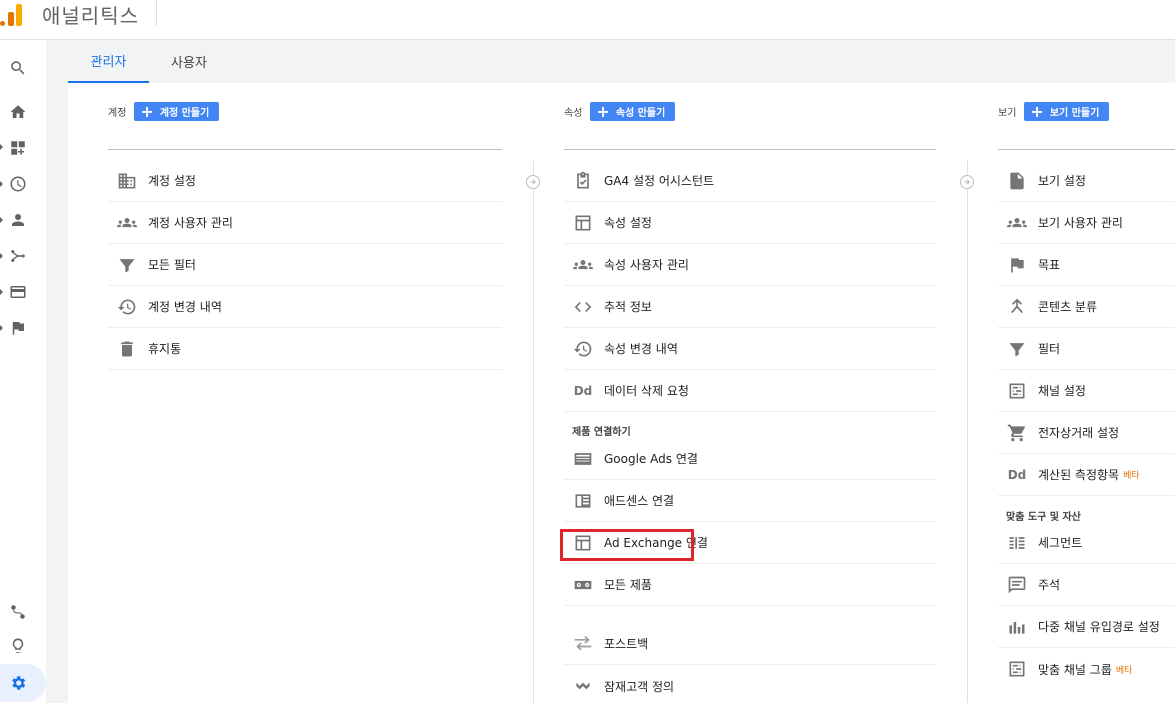  What do you see at coordinates (627, 545) in the screenshot?
I see `adsense-highlight-box` at bounding box center [627, 545].